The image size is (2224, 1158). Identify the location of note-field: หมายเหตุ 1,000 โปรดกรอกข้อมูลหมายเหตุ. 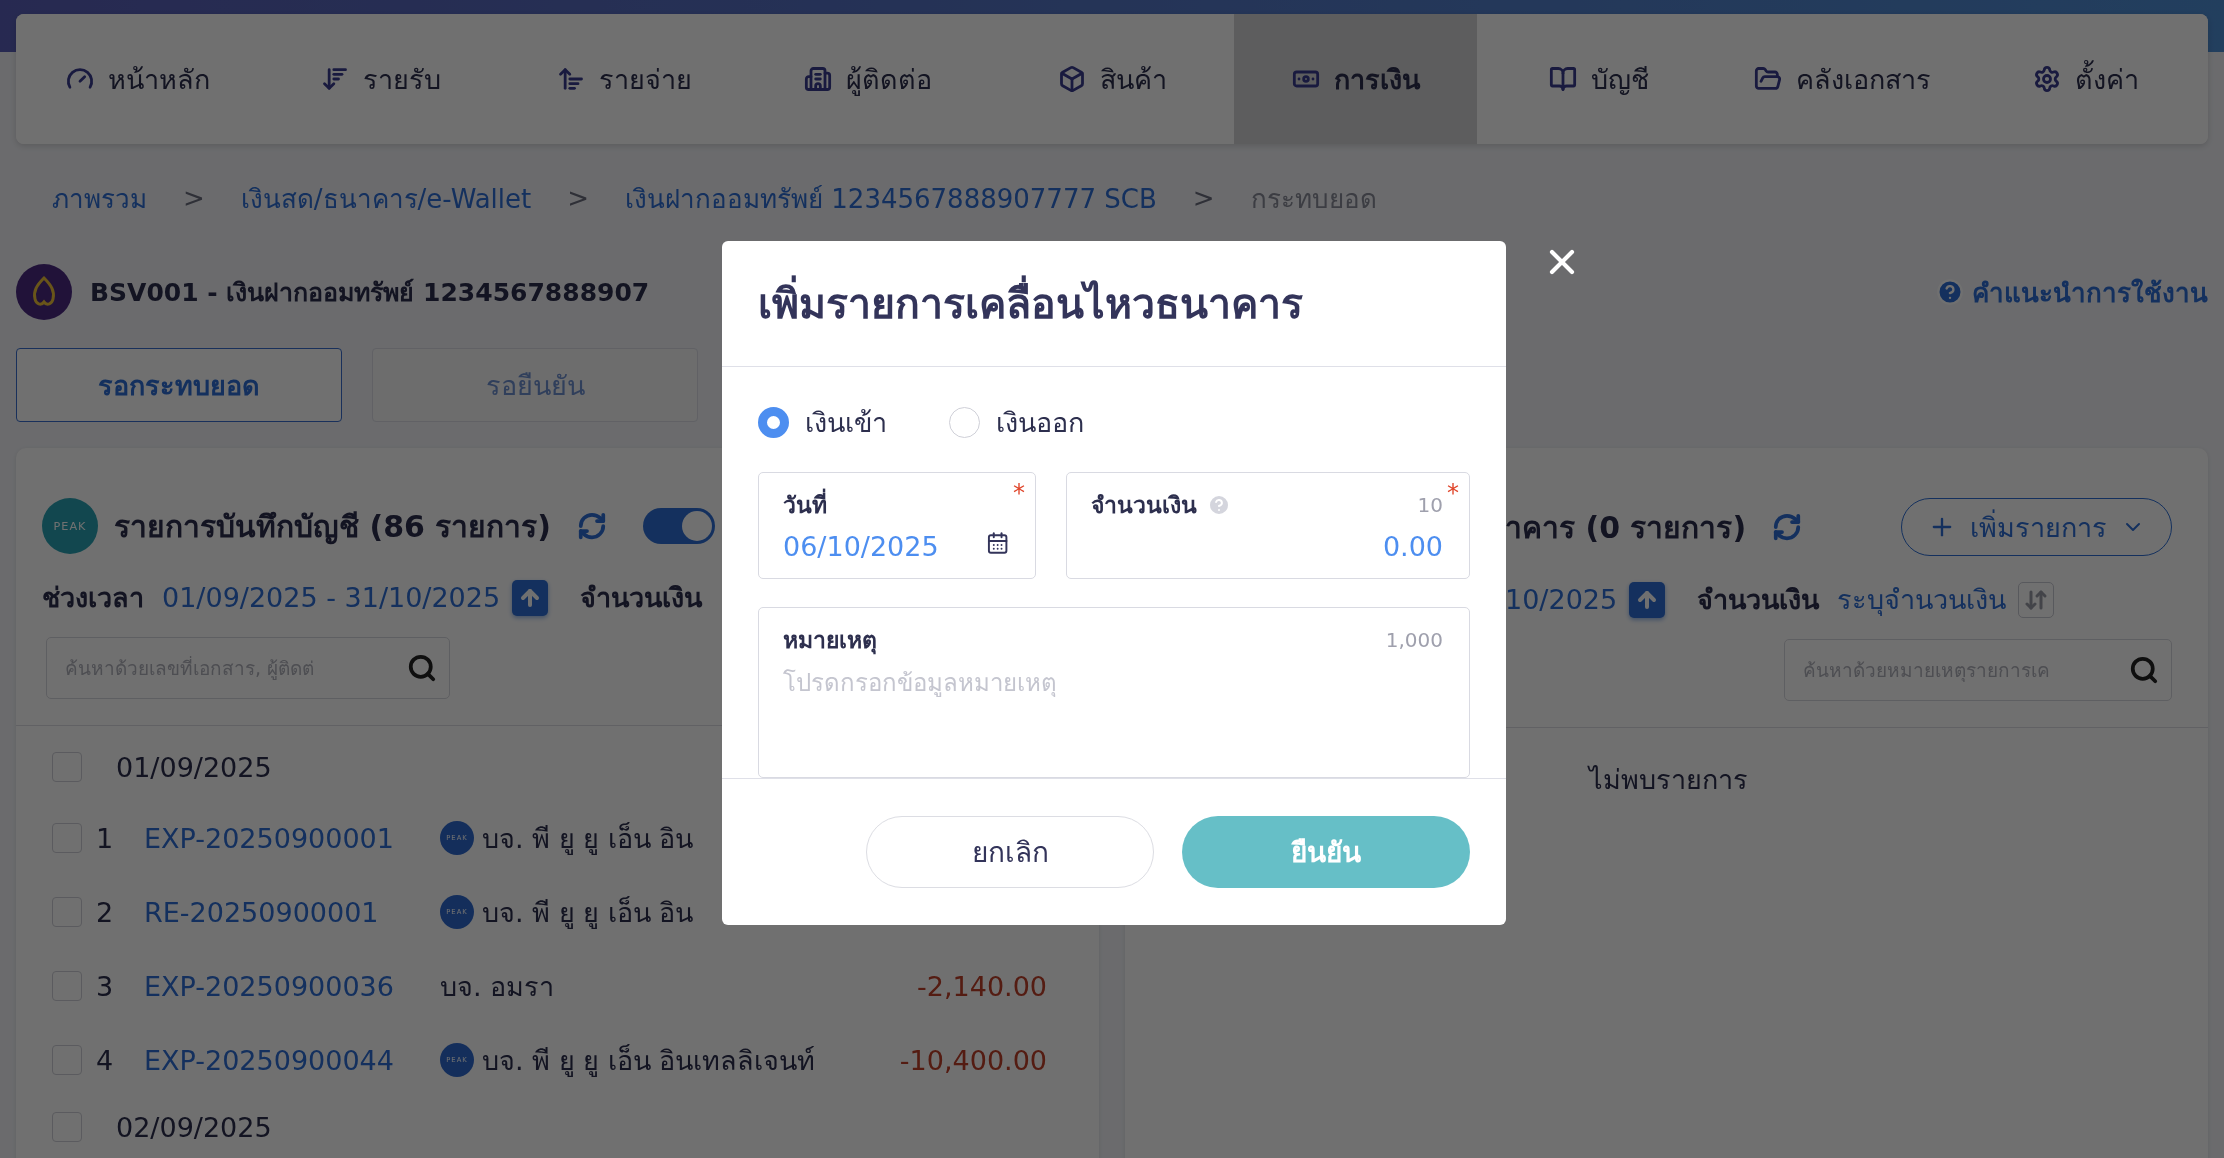
(1114, 692).